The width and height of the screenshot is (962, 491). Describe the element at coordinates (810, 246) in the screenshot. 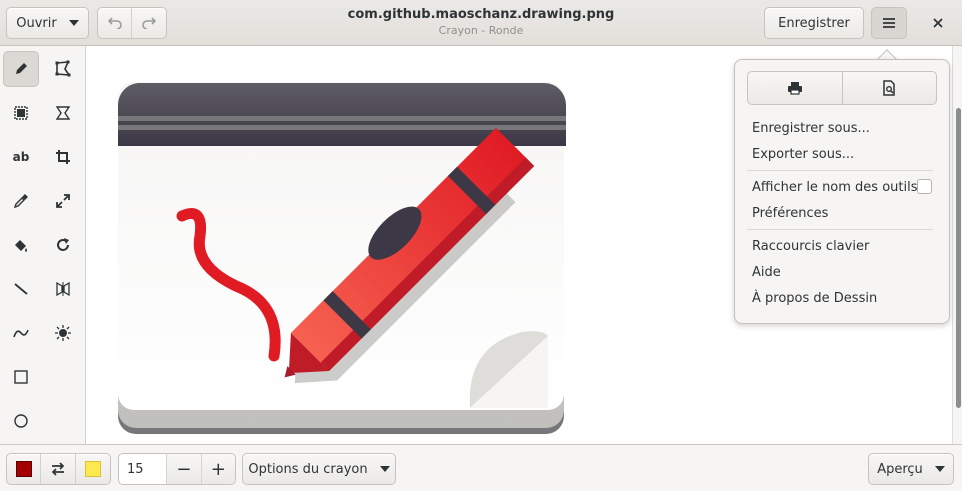

I see `menu-item-shortcuts: Raccourcis clavier` at that location.